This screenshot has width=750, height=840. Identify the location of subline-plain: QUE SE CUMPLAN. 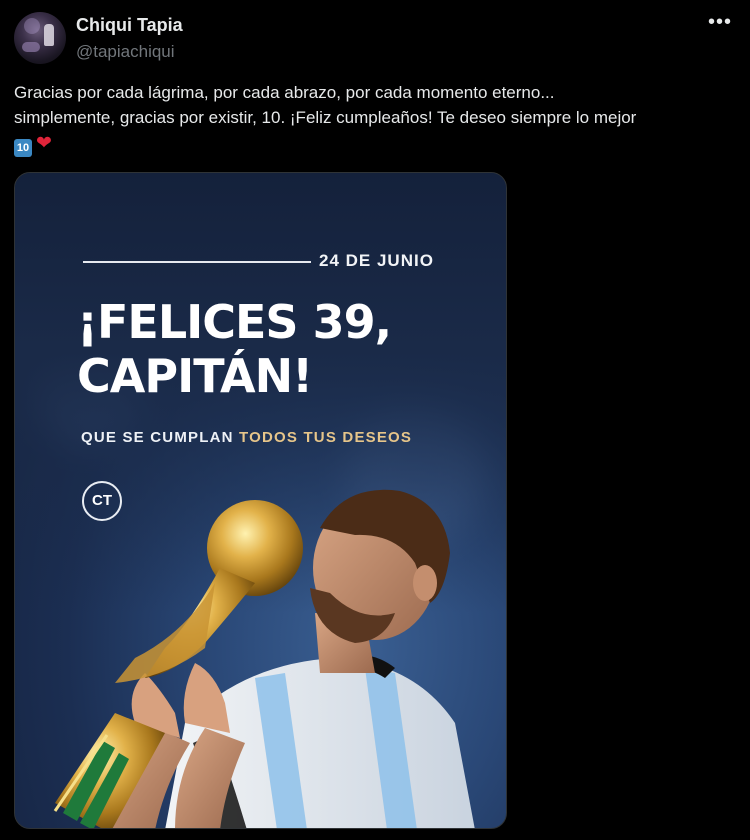
(160, 437).